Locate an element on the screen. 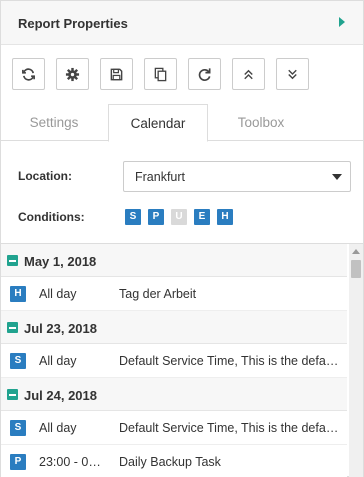 The image size is (364, 477). calendar-entry: H All day Tag der Arbeit is located at coordinates (174, 294).